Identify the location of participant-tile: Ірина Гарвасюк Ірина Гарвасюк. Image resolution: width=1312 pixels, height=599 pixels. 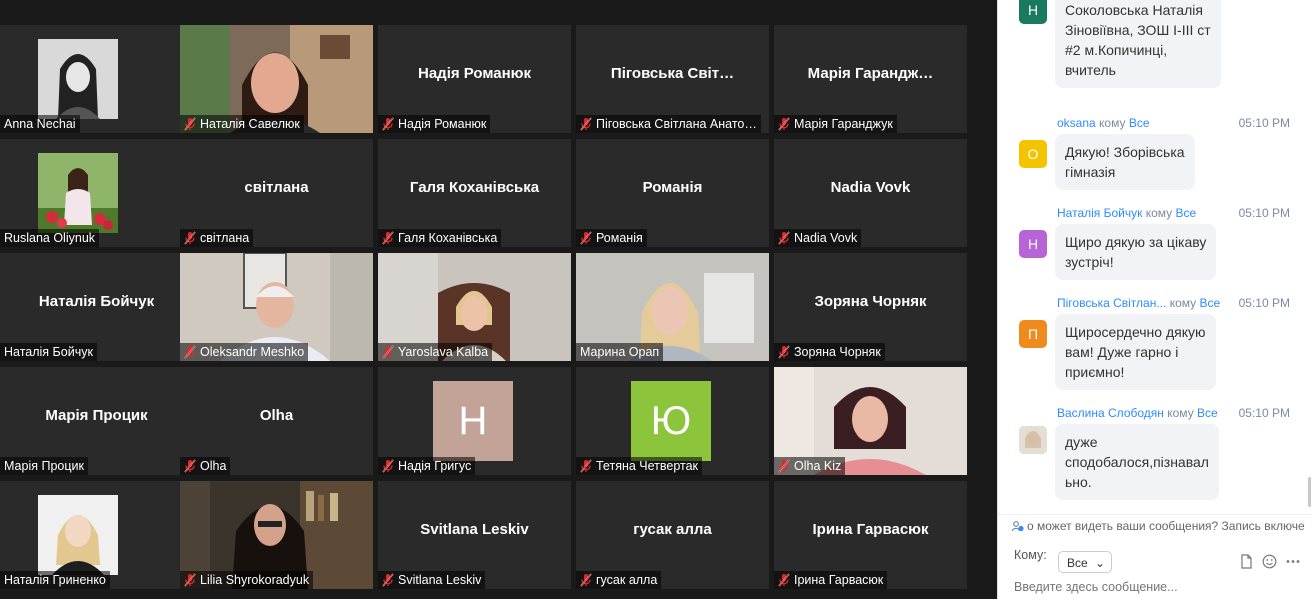
(870, 535).